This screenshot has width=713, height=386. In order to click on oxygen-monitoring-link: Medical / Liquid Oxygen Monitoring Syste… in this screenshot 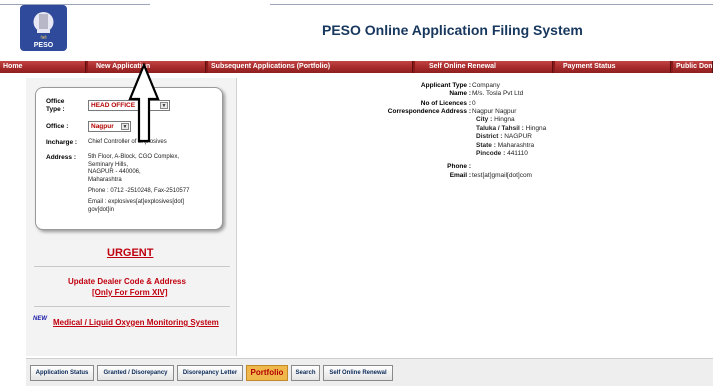, I will do `click(136, 322)`.